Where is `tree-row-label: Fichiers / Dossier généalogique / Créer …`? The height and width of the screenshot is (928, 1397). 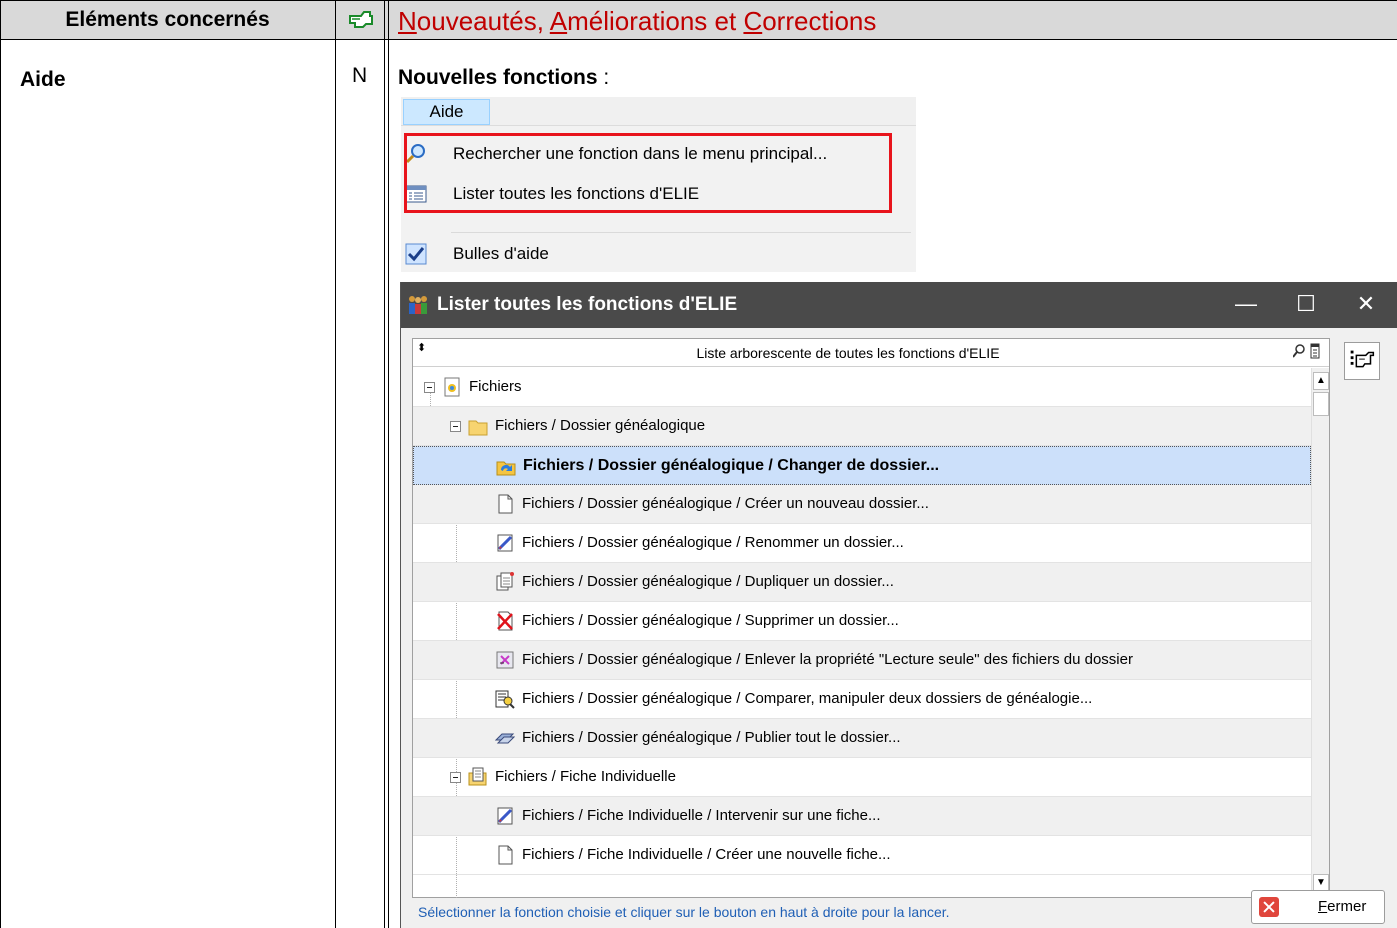 tree-row-label: Fichiers / Dossier généalogique / Créer … is located at coordinates (725, 503).